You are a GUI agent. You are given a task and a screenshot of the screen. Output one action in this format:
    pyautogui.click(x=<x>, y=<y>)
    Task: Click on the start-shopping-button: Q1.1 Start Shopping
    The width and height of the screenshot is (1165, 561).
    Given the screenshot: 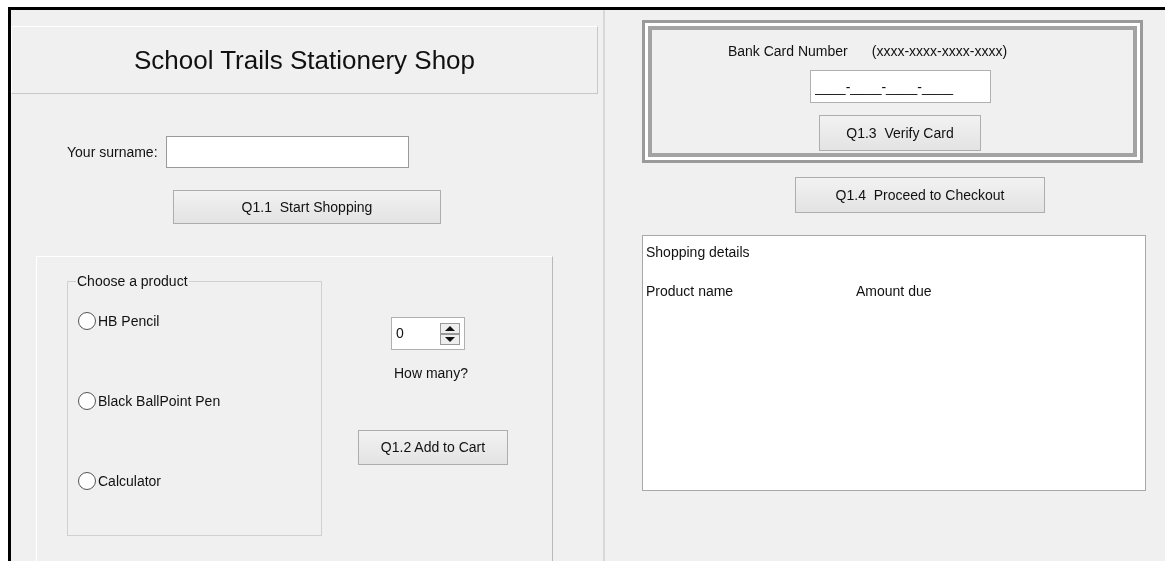 What is the action you would take?
    pyautogui.click(x=307, y=207)
    